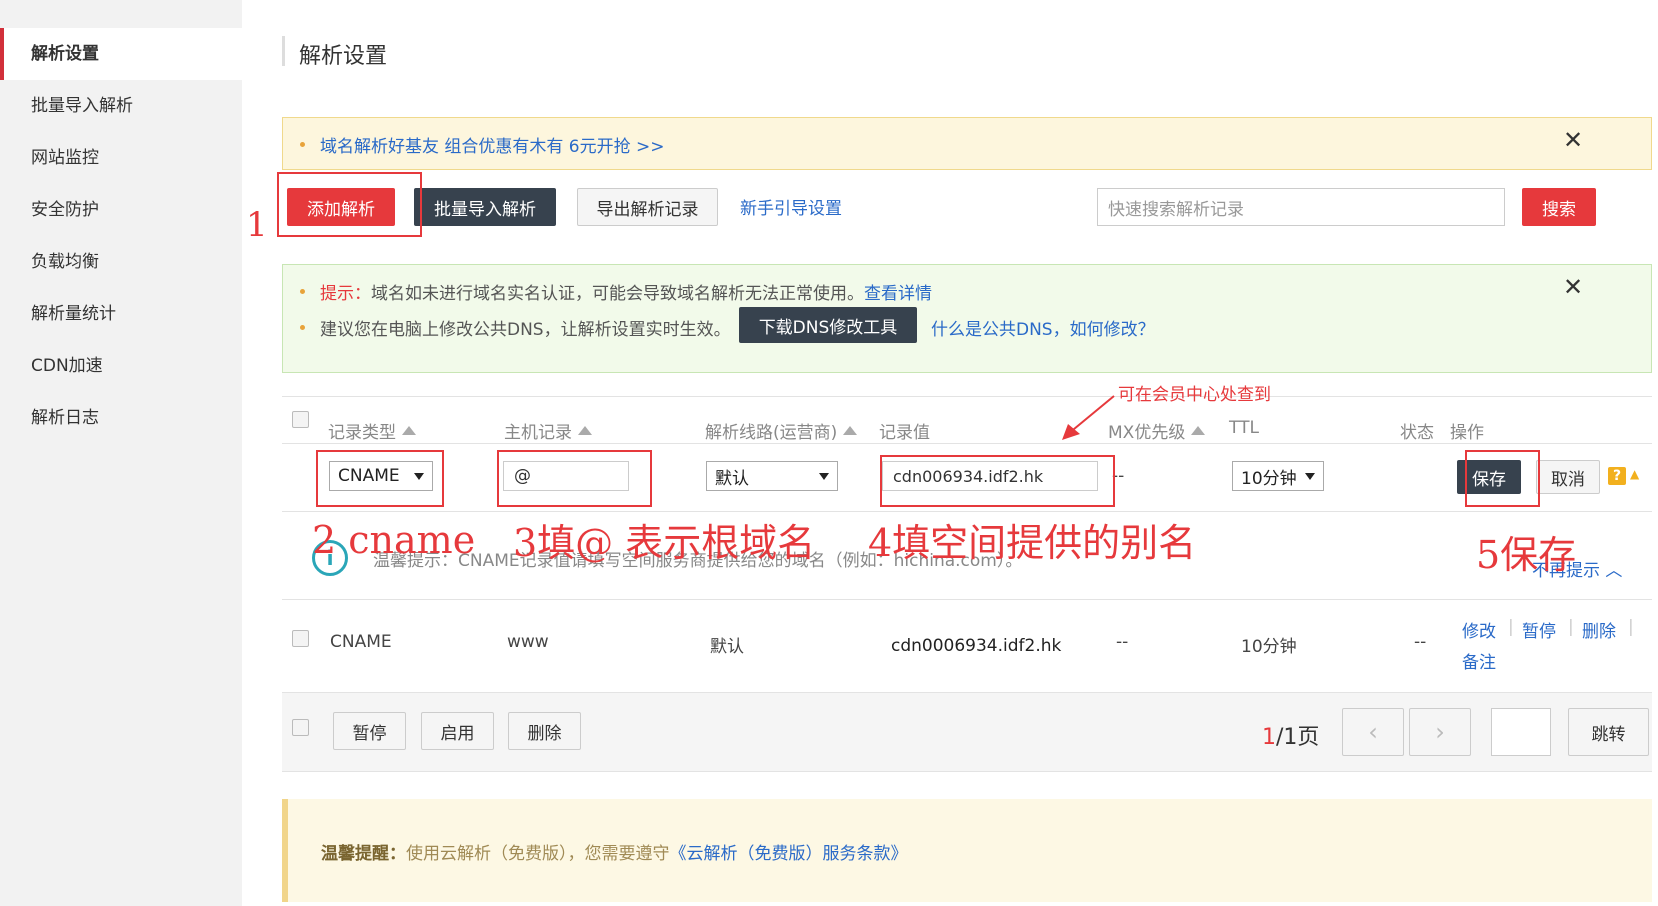 Image resolution: width=1658 pixels, height=906 pixels. Describe the element at coordinates (361, 642) in the screenshot. I see `row-type: CNAME` at that location.